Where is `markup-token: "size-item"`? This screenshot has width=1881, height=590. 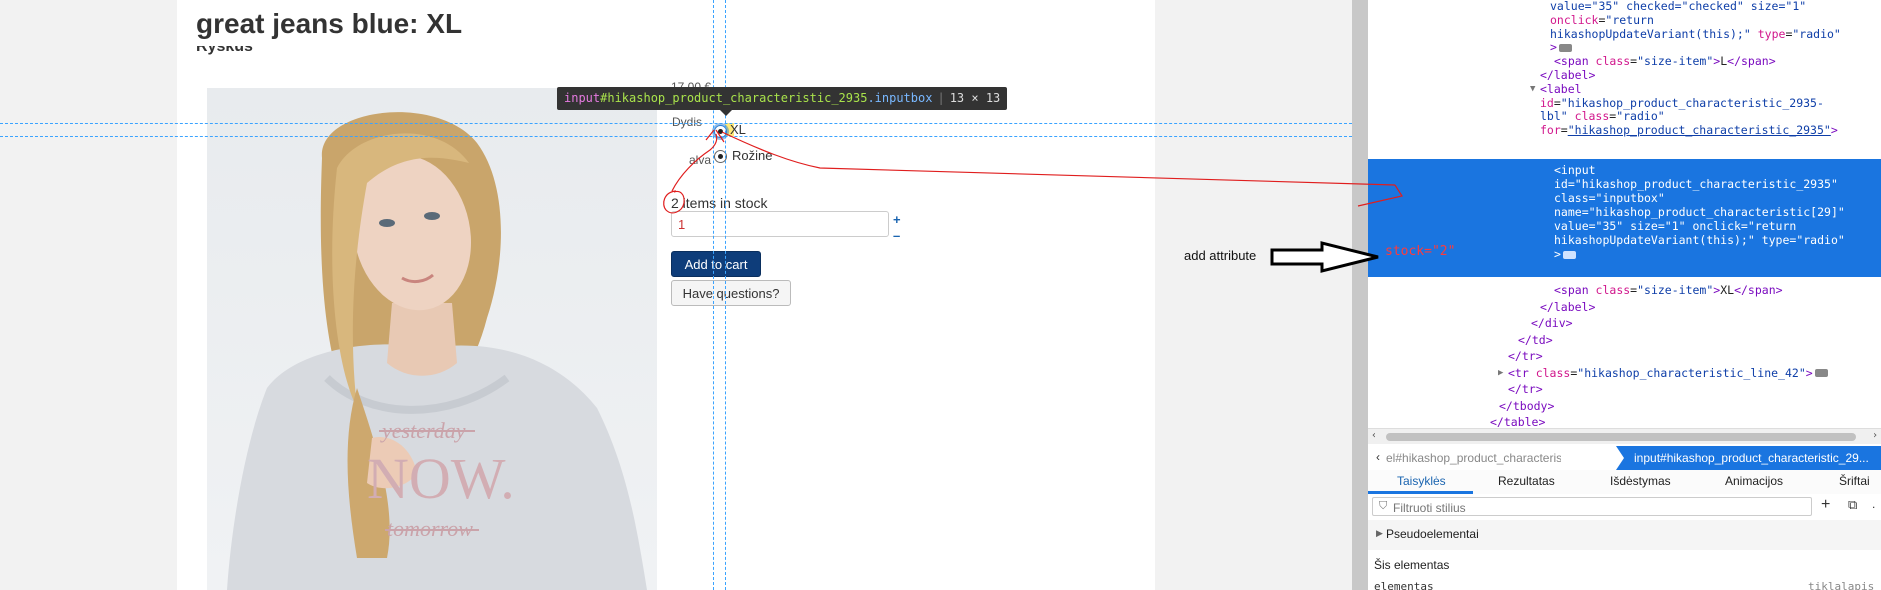 markup-token: "size-item" is located at coordinates (1675, 290).